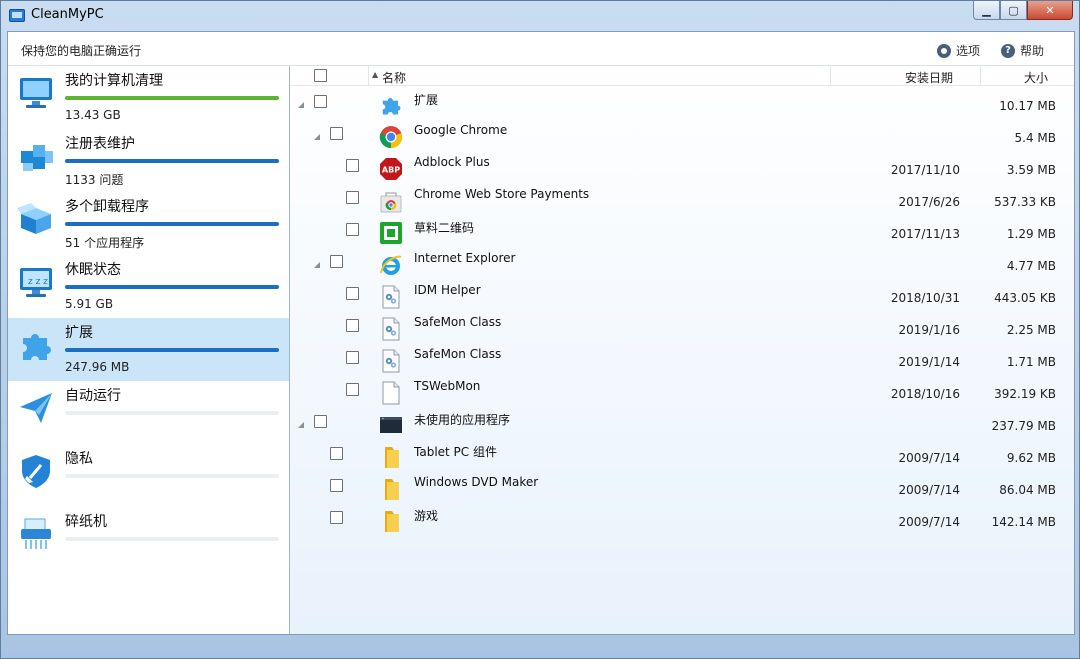 The height and width of the screenshot is (659, 1080). I want to click on maximize-icon: ▢, so click(1013, 10).